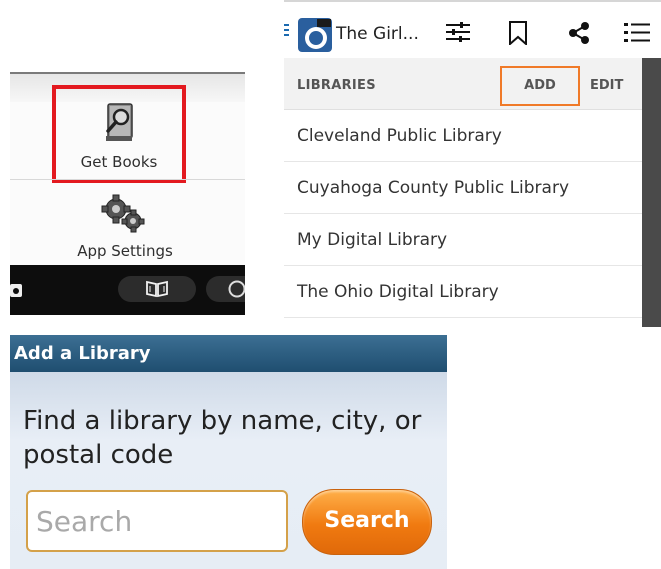 This screenshot has height=569, width=661. I want to click on side-scrollbar, so click(651, 192).